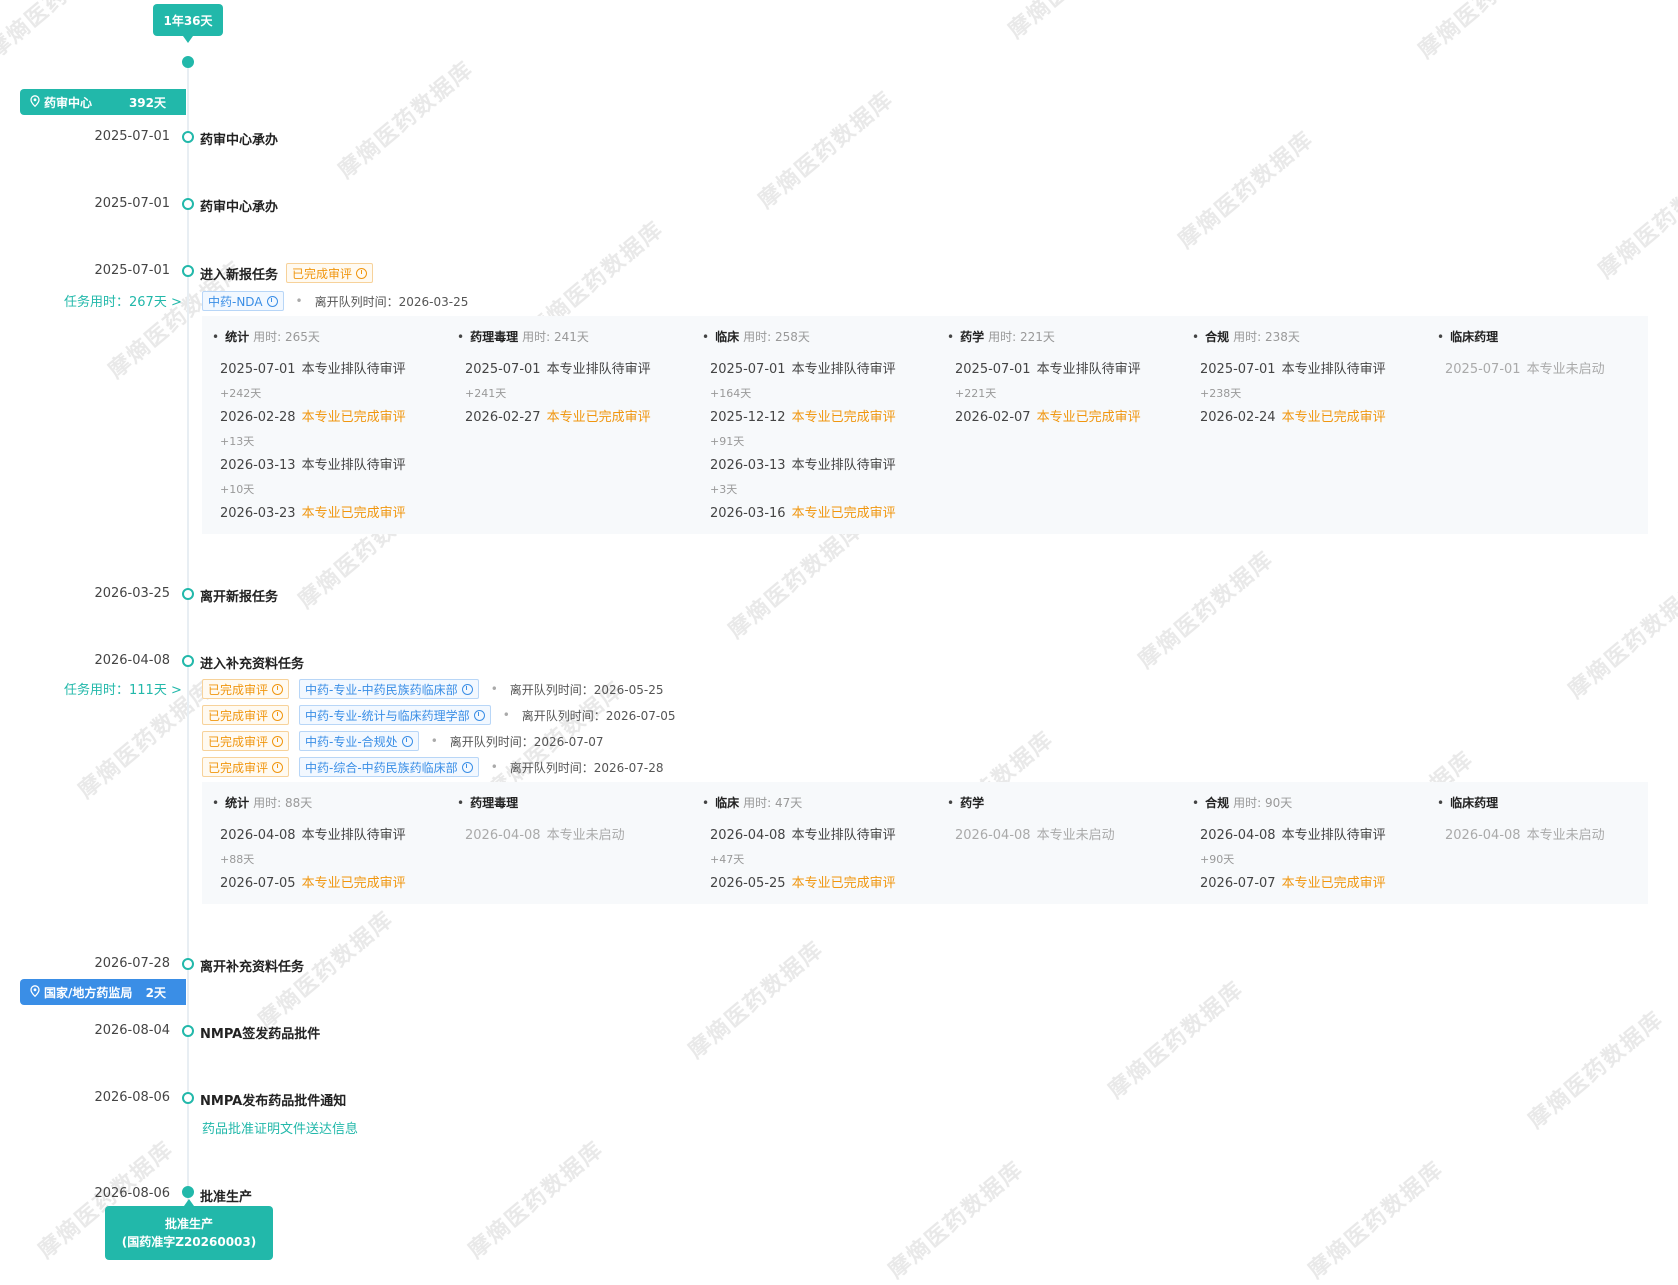 The image size is (1678, 1285). I want to click on discipline-duration: 用时: 265天, so click(286, 337).